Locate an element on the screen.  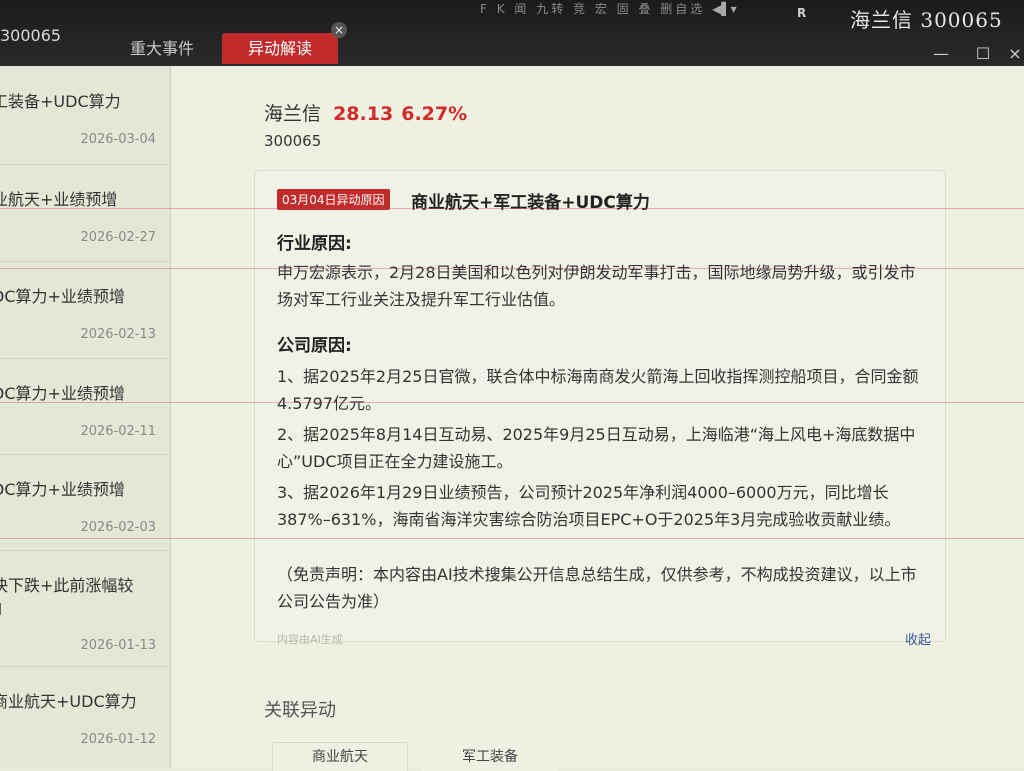
list-item-date: 2026-03-04 is located at coordinates (118, 139).